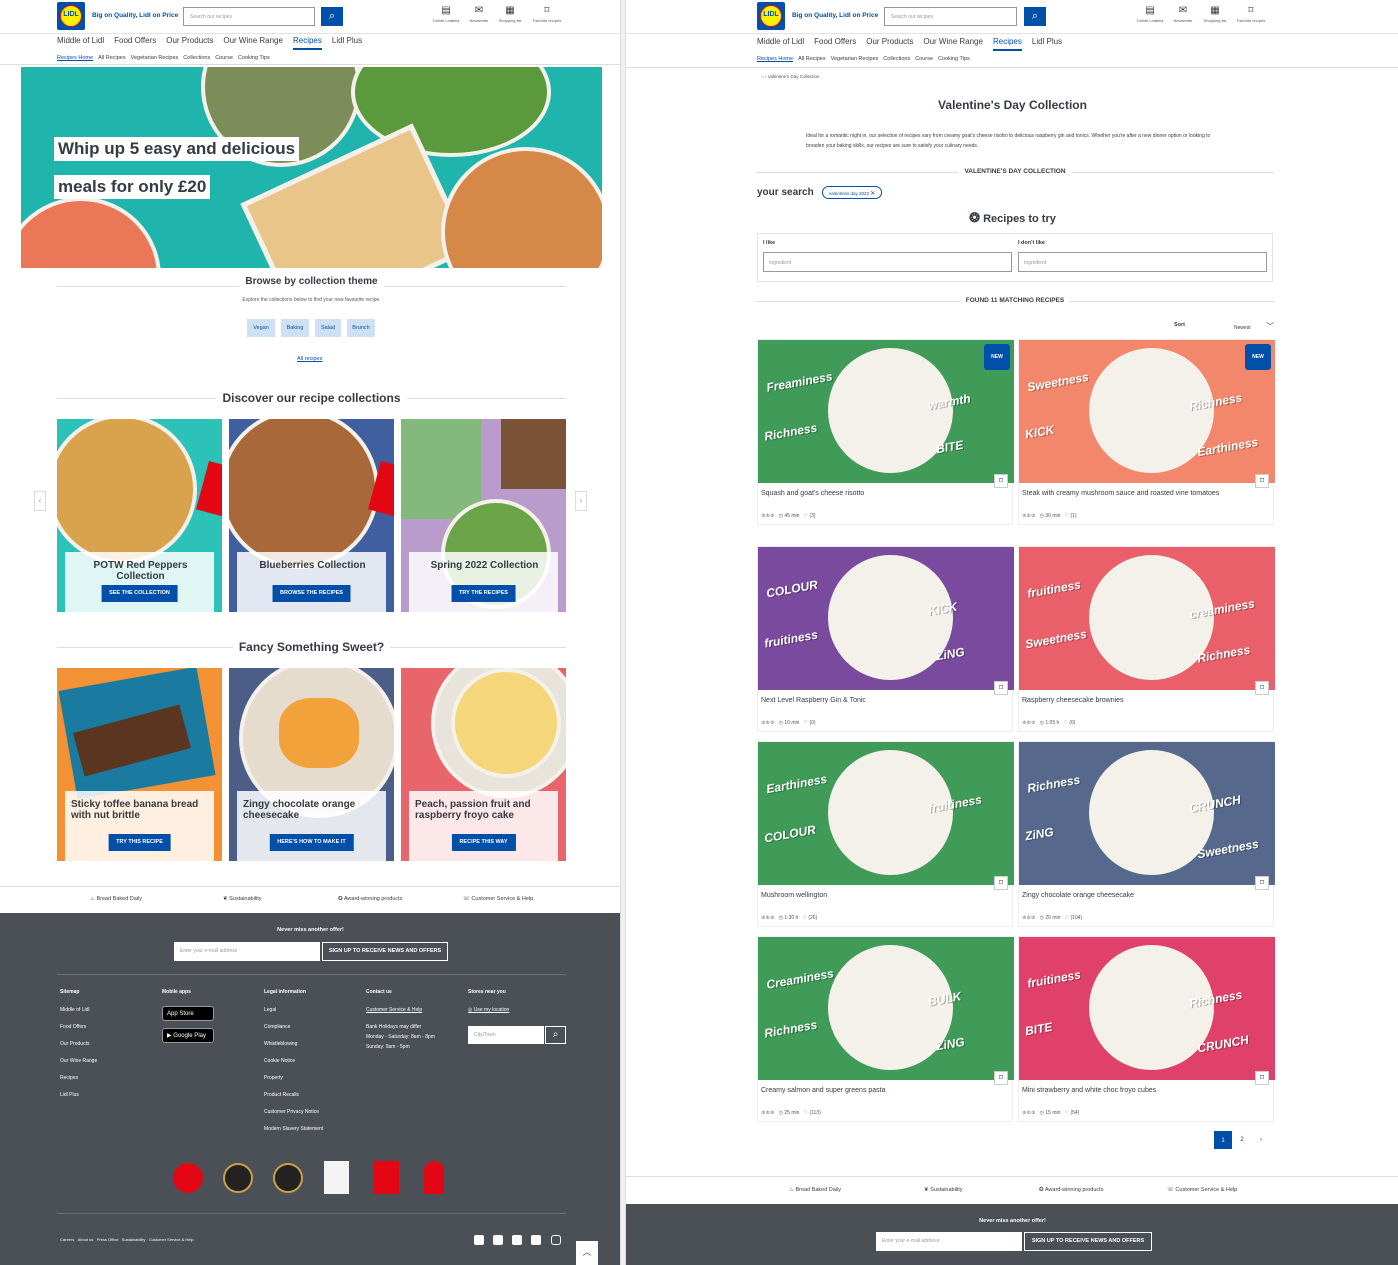  What do you see at coordinates (188, 1013) in the screenshot?
I see `app-store-badge: App Store` at bounding box center [188, 1013].